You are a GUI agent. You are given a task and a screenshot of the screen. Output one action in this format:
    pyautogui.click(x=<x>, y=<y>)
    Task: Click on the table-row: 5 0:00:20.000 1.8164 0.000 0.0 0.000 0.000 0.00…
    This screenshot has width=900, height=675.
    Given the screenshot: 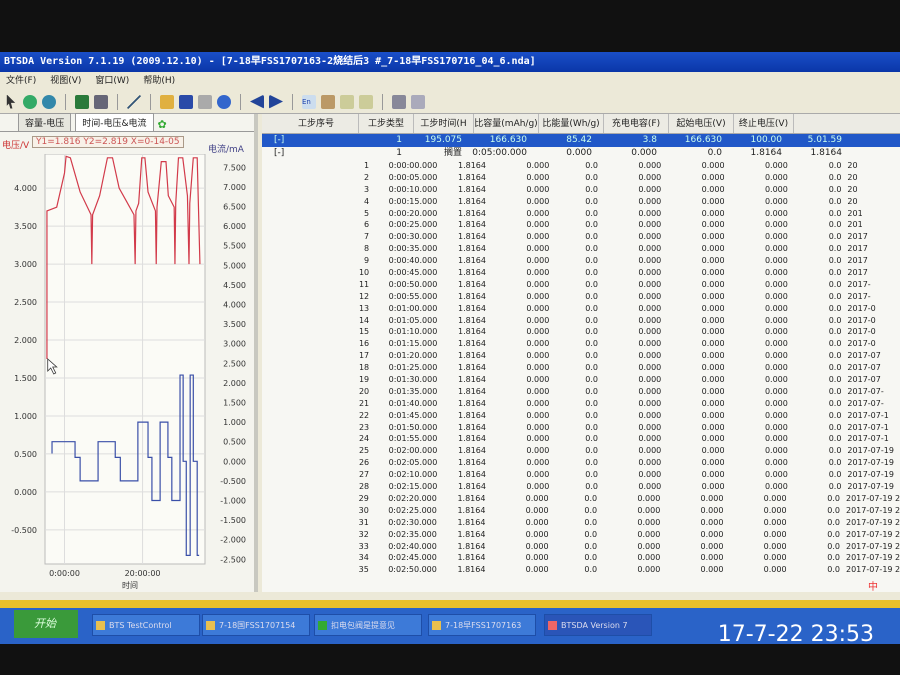 What is the action you would take?
    pyautogui.click(x=581, y=214)
    